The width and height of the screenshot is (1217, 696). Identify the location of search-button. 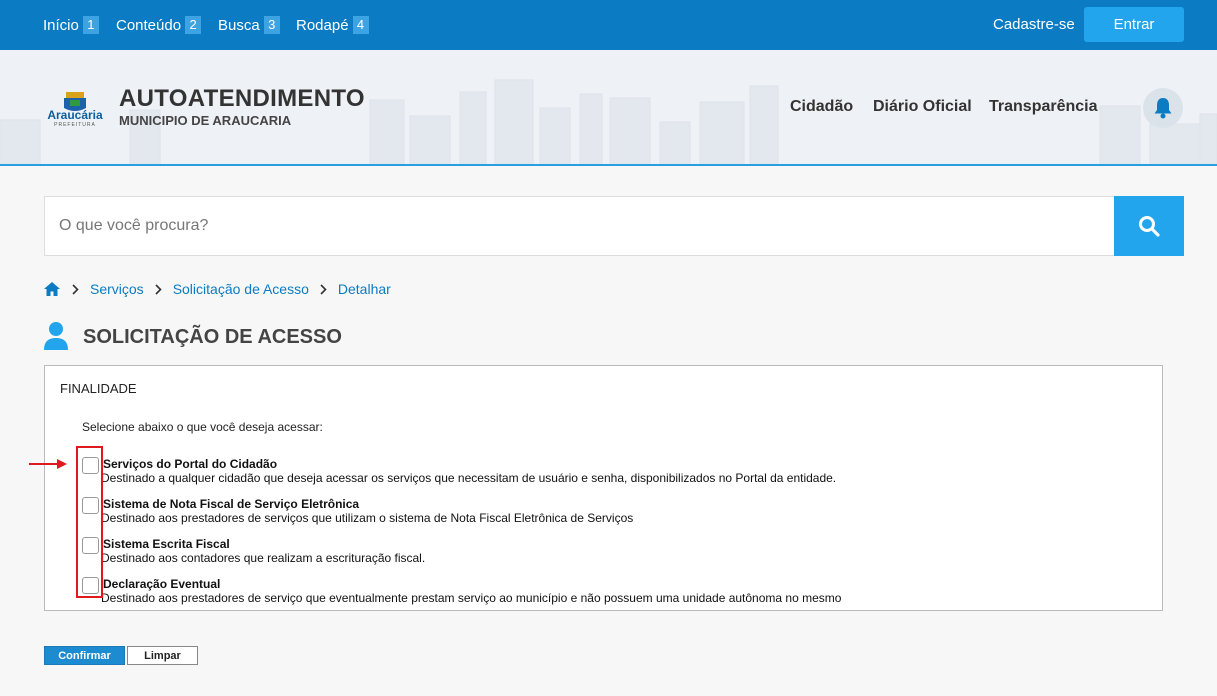
(1149, 226).